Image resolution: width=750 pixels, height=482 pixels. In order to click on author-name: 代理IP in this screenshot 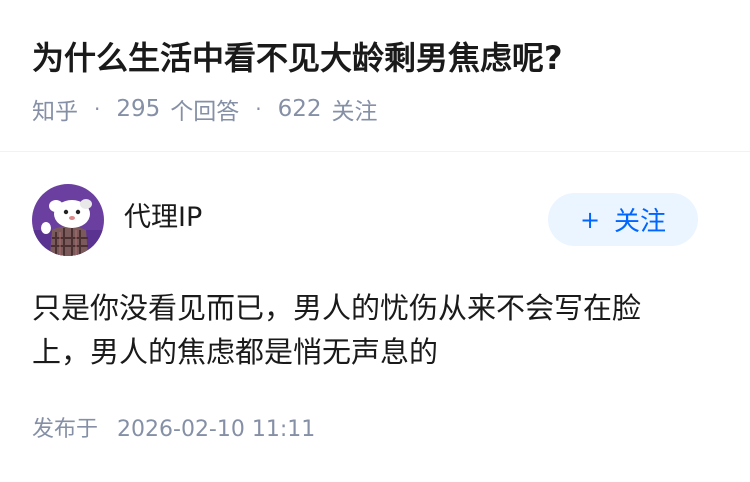, I will do `click(163, 218)`.